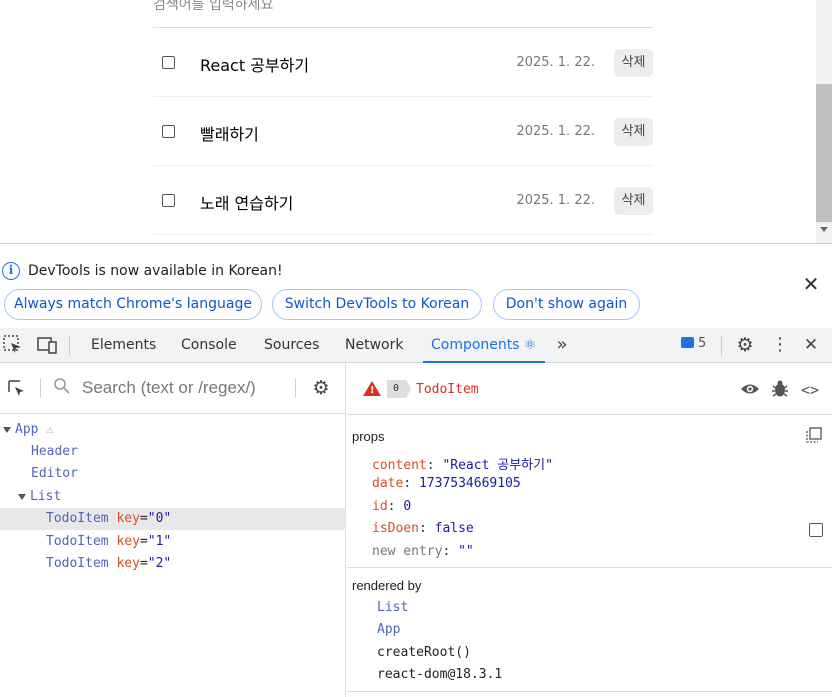 The height and width of the screenshot is (697, 832). I want to click on bug-icon, so click(780, 390).